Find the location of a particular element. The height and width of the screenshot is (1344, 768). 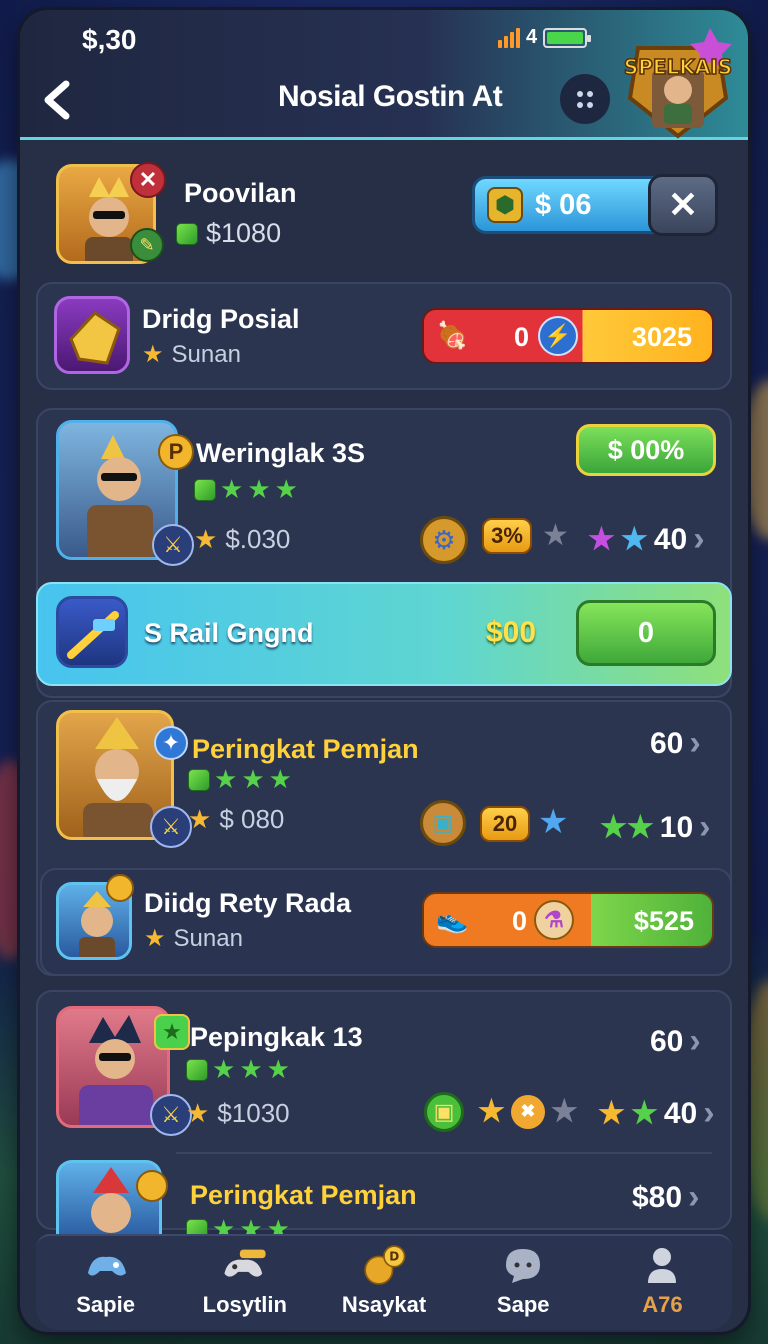

reward-button: $ 00% is located at coordinates (646, 450).